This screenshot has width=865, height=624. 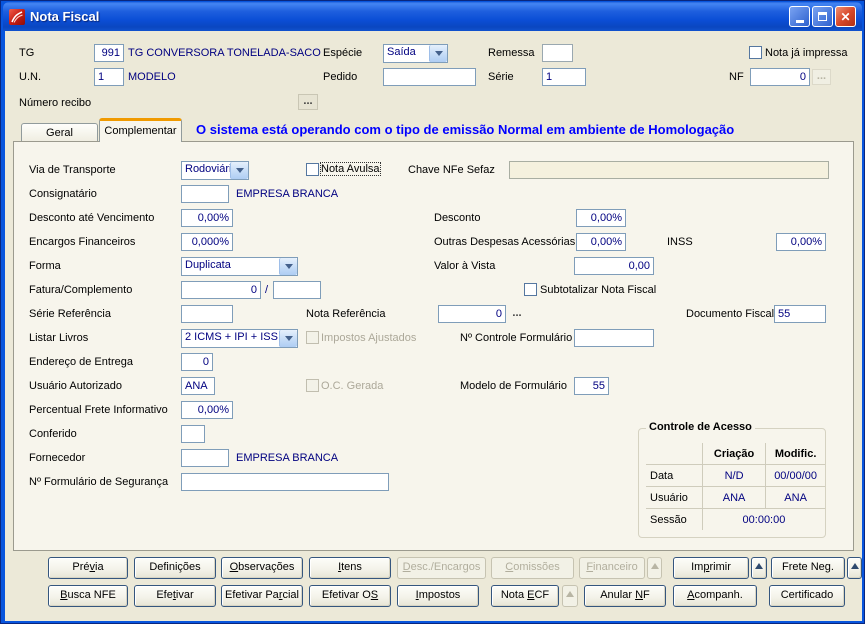 I want to click on fornecedor-description: EMPRESA BRANCA, so click(x=287, y=458).